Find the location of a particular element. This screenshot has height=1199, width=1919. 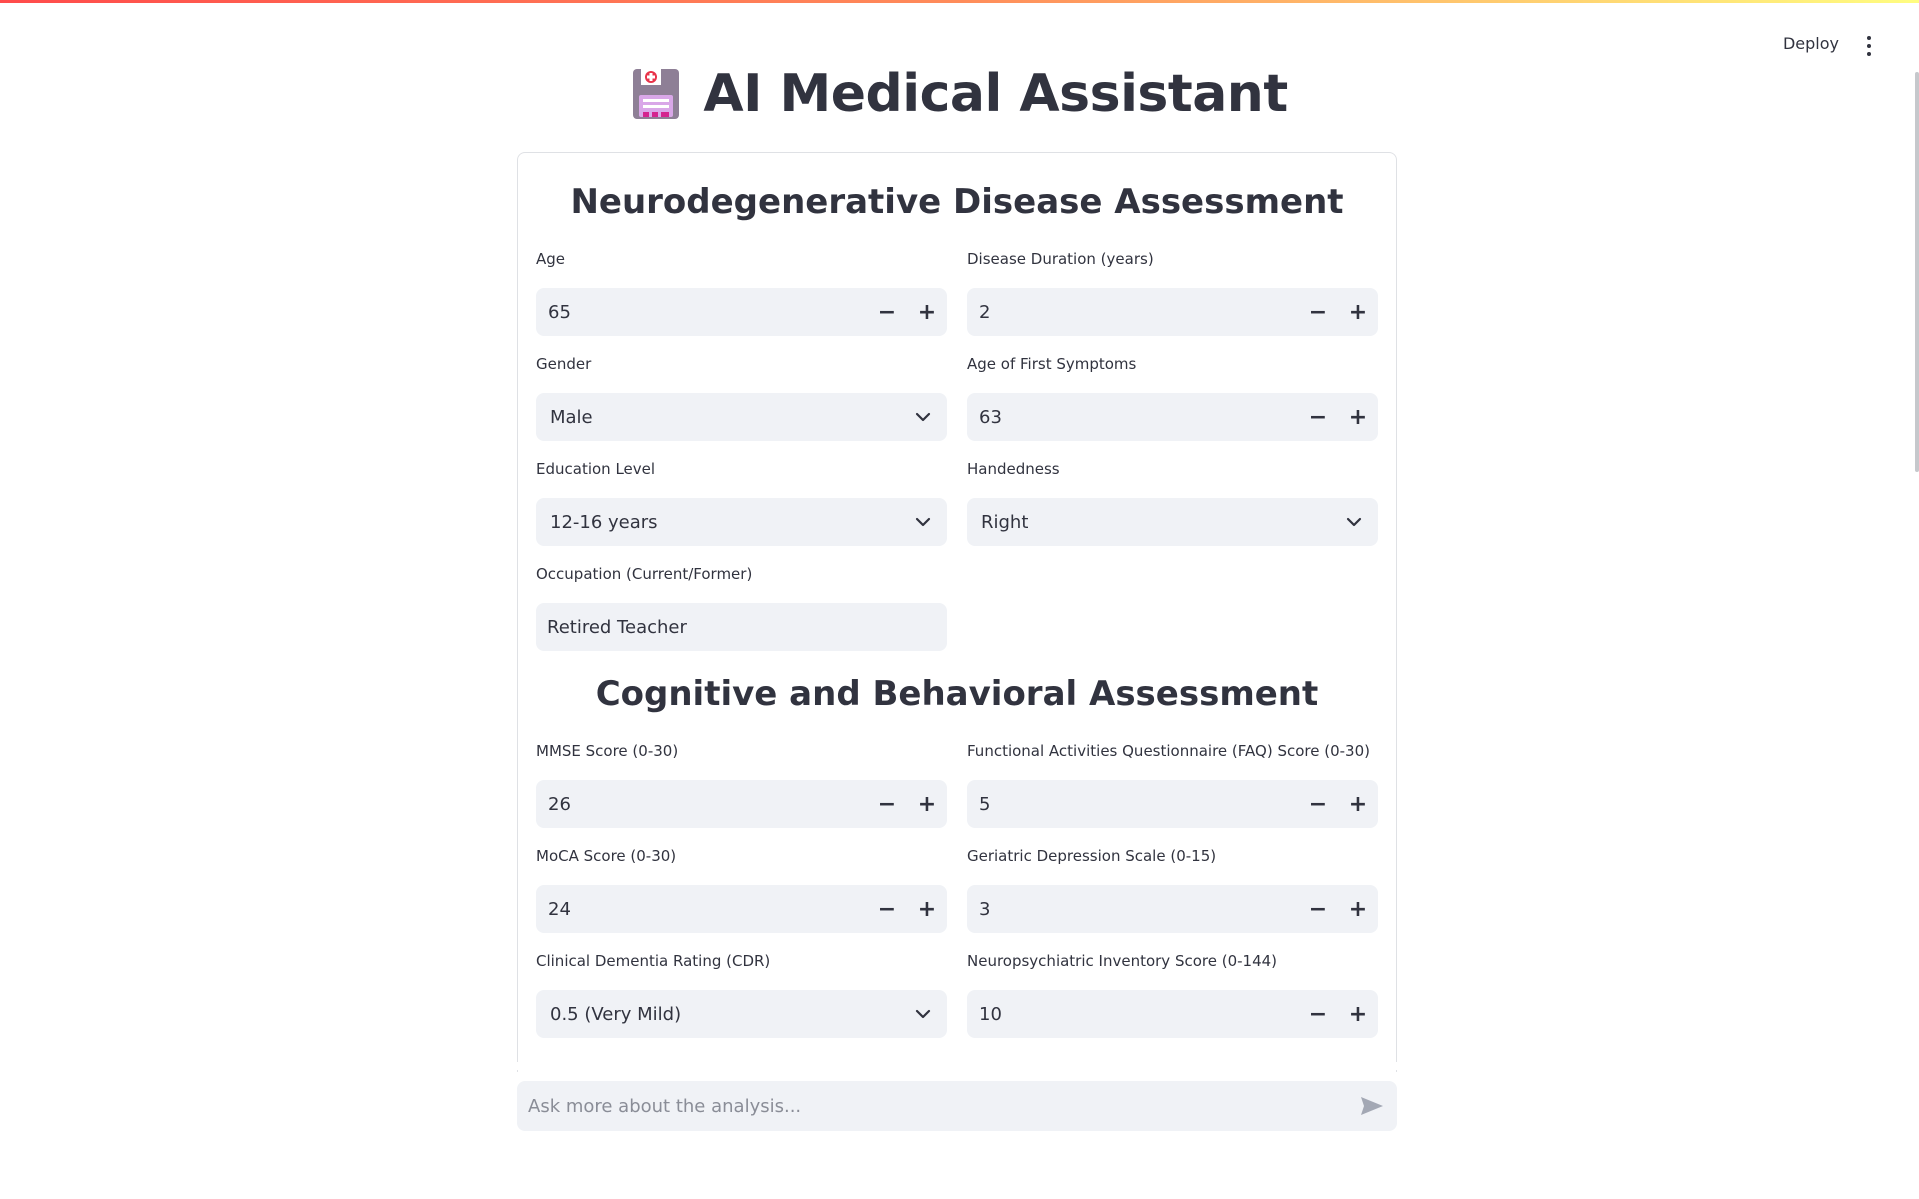

gds-label: Geriatric Depression Scale (0-15) is located at coordinates (1092, 856).